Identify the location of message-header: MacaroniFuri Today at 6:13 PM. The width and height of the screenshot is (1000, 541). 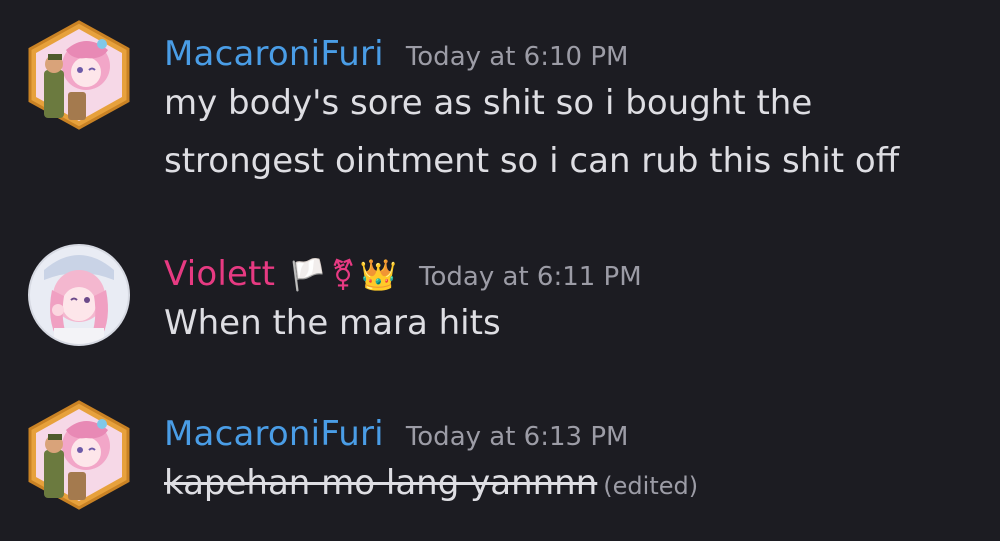
(431, 434).